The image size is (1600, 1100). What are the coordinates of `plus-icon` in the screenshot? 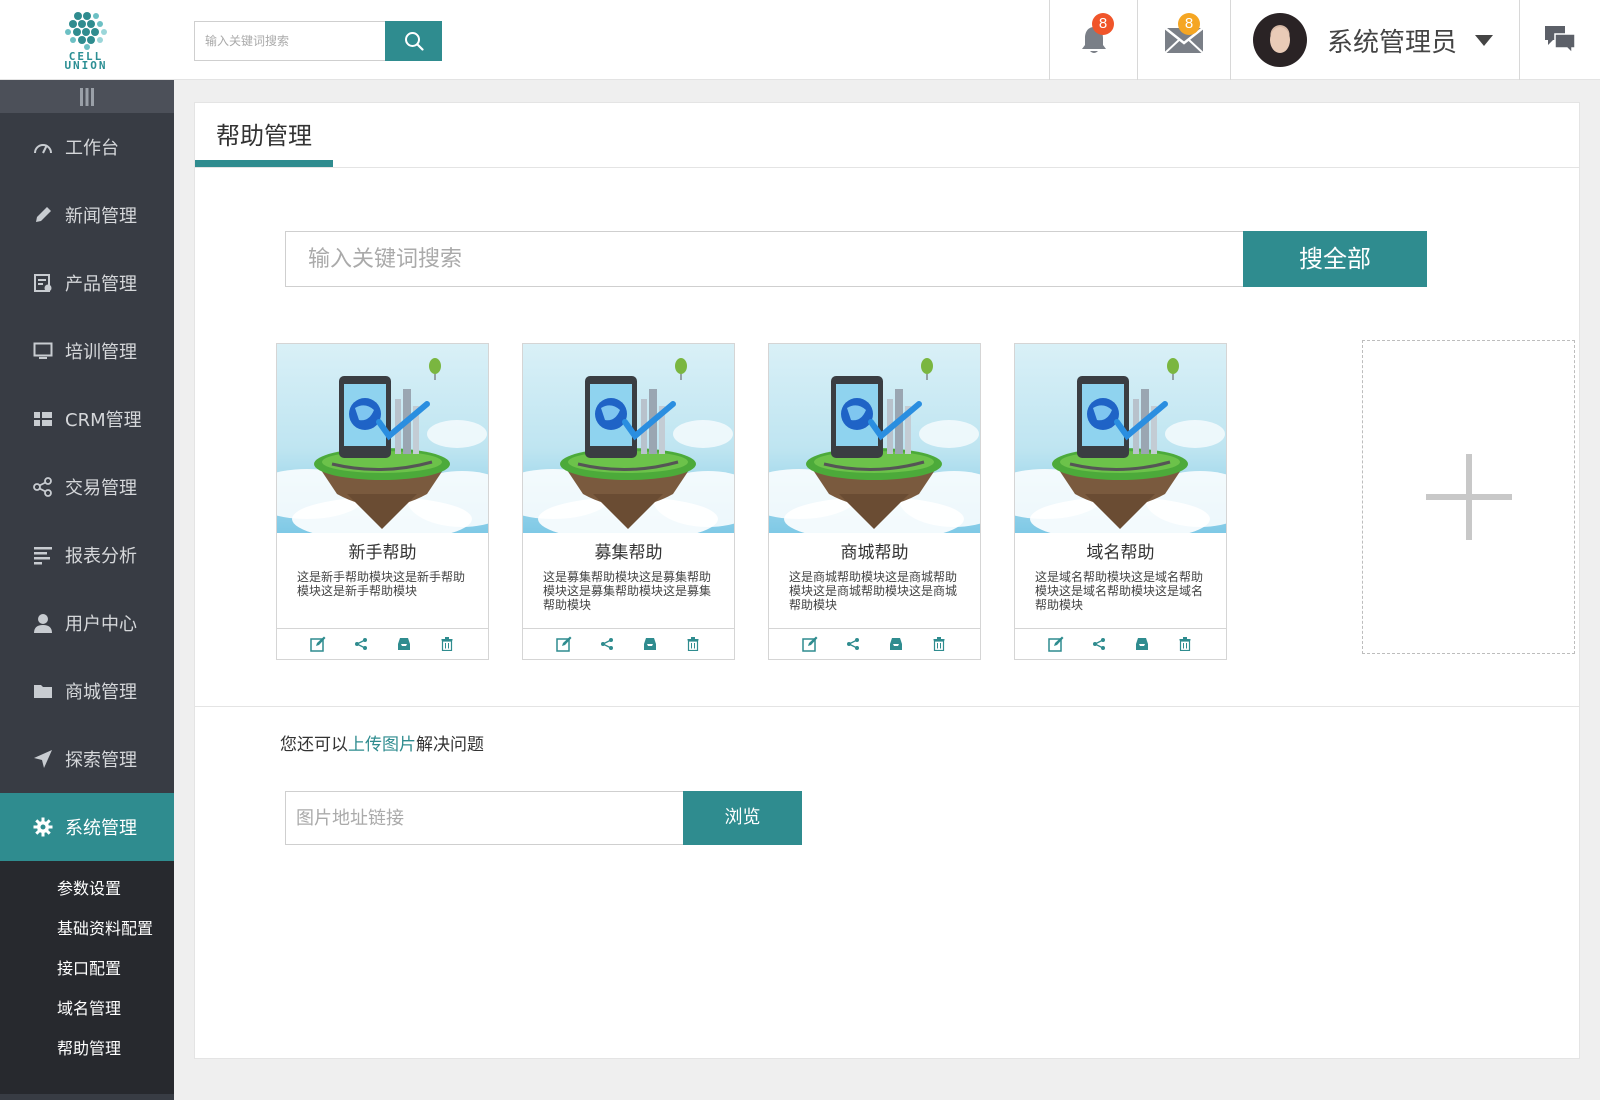 It's located at (1468, 497).